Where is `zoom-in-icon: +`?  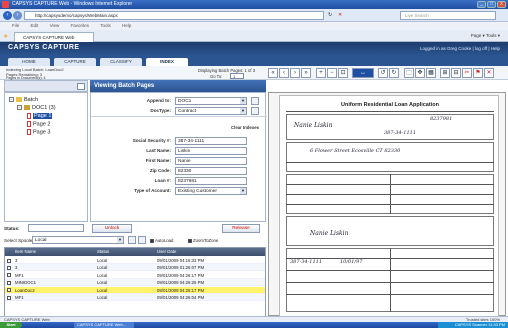
zoom-in-icon: + is located at coordinates (321, 73).